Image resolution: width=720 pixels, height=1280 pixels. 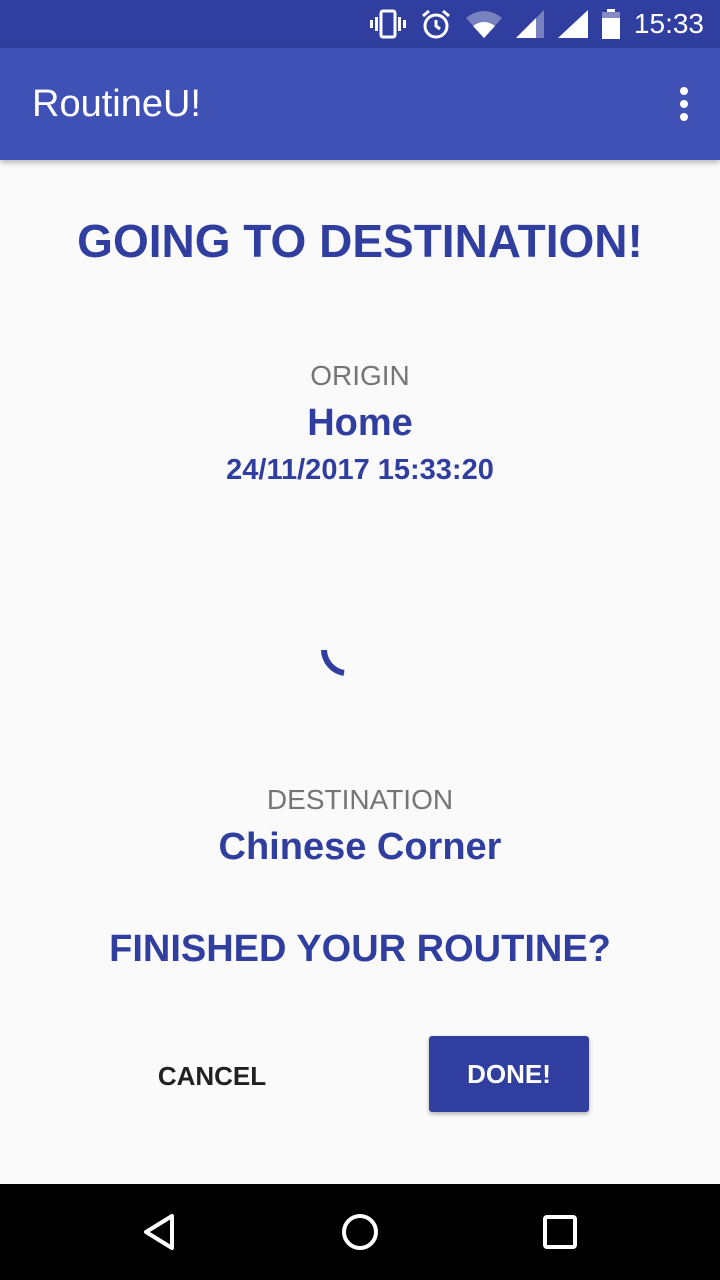 I want to click on done-button: DONE!, so click(x=509, y=1074).